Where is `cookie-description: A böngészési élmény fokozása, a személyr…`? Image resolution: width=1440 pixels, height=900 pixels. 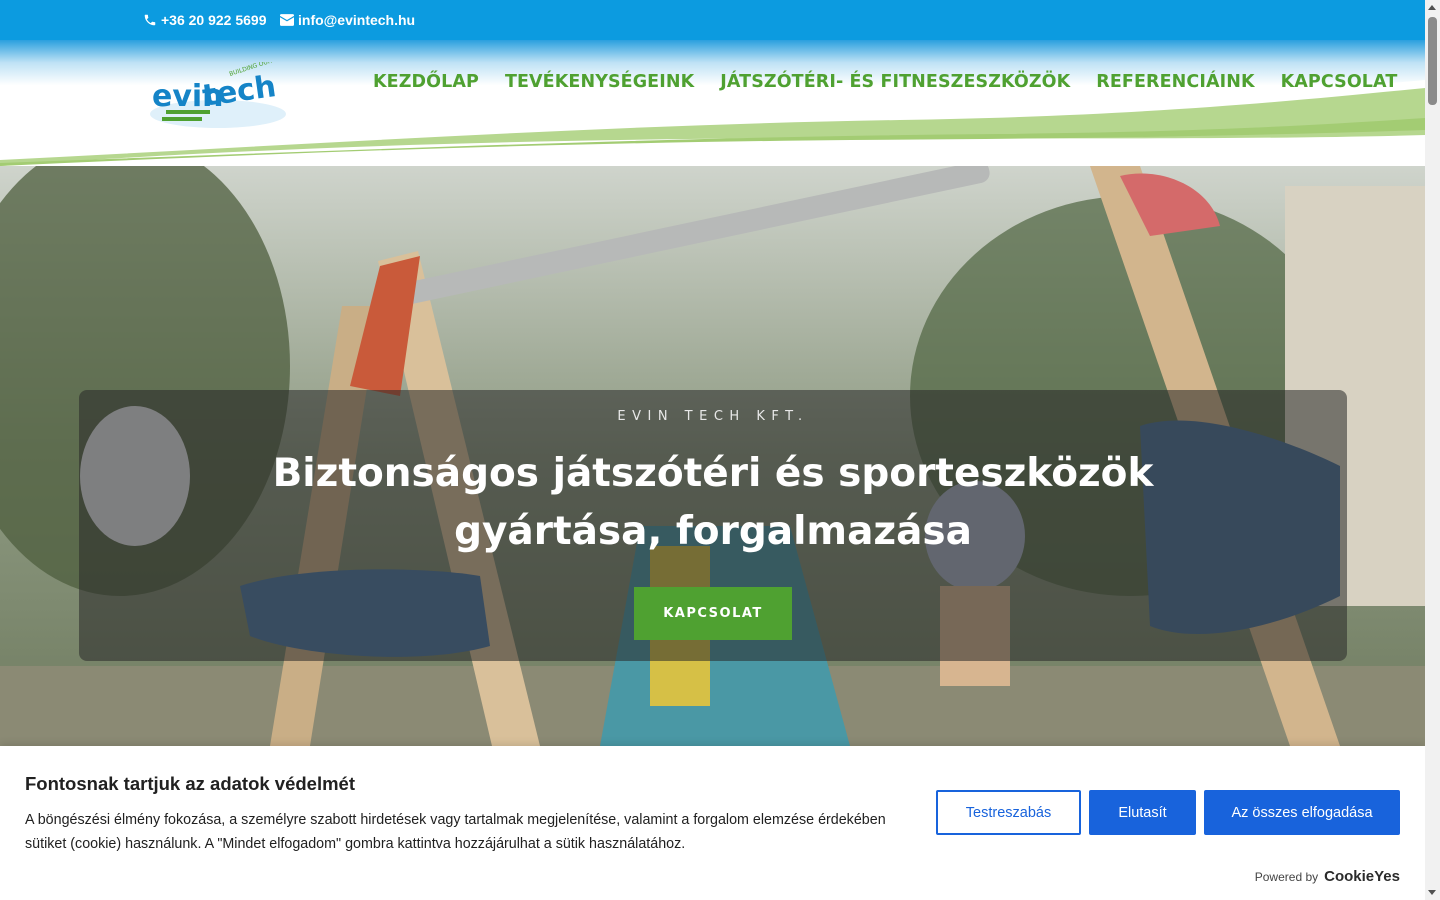 cookie-description: A böngészési élmény fokozása, a személyr… is located at coordinates (455, 832).